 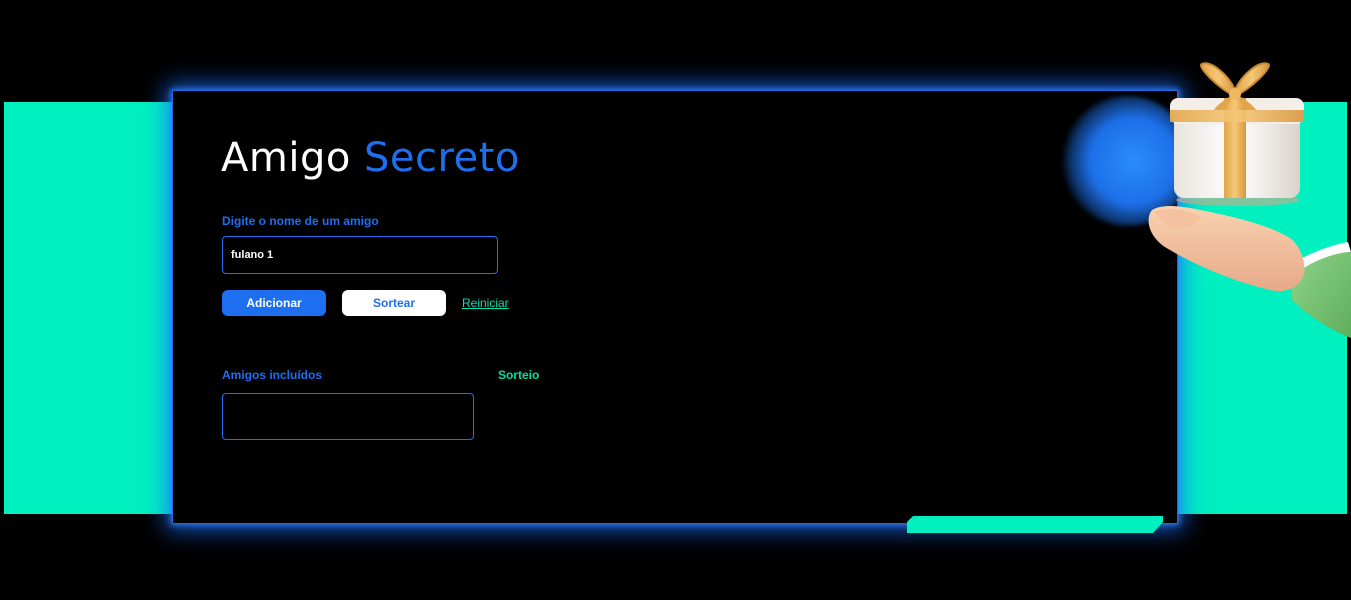 I want to click on title-word-amigo: Amigo, so click(x=286, y=158).